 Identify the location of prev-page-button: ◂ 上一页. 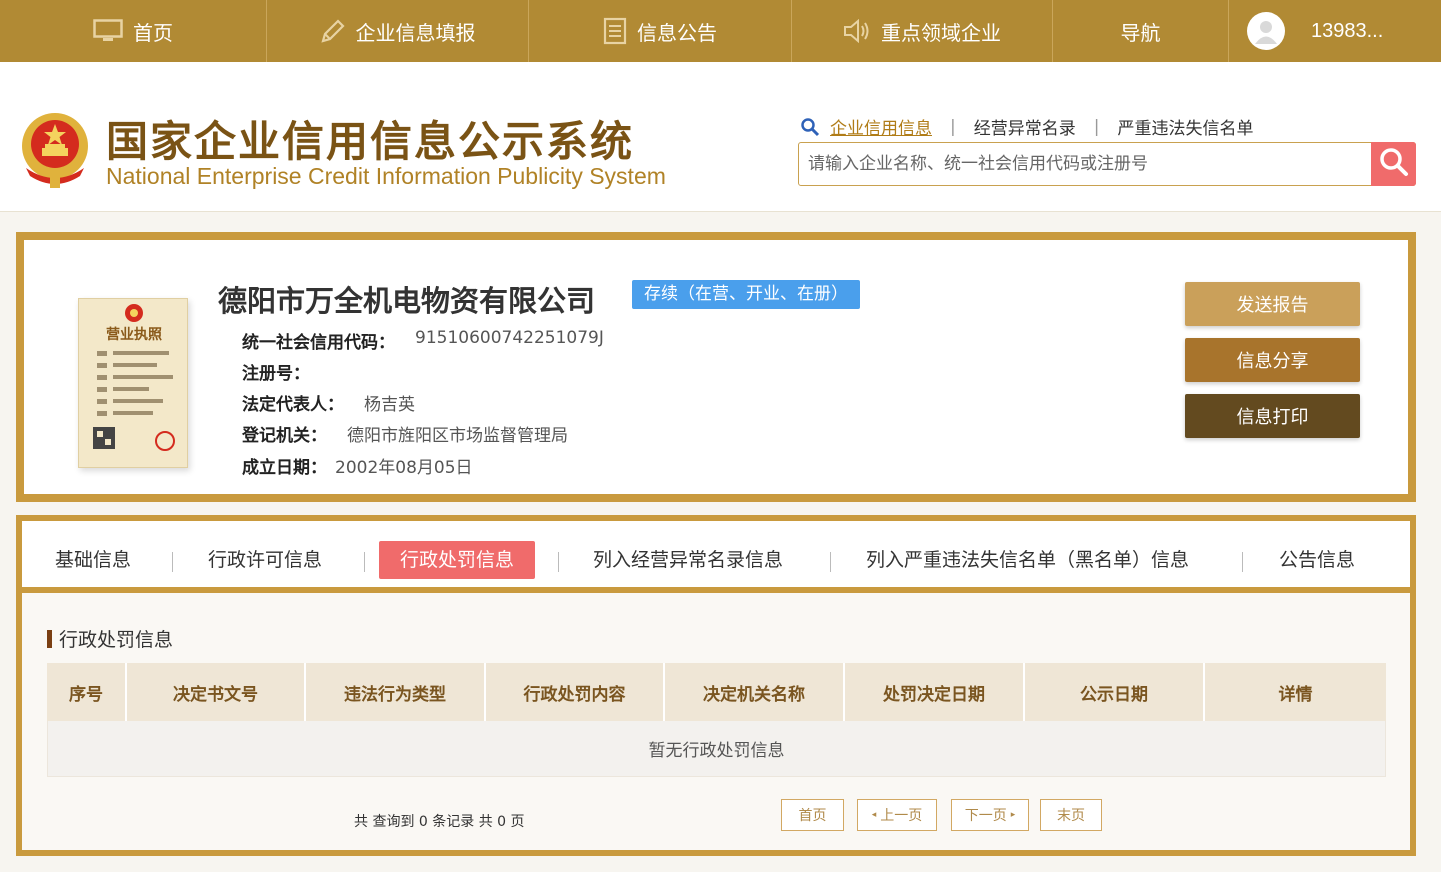
(897, 815).